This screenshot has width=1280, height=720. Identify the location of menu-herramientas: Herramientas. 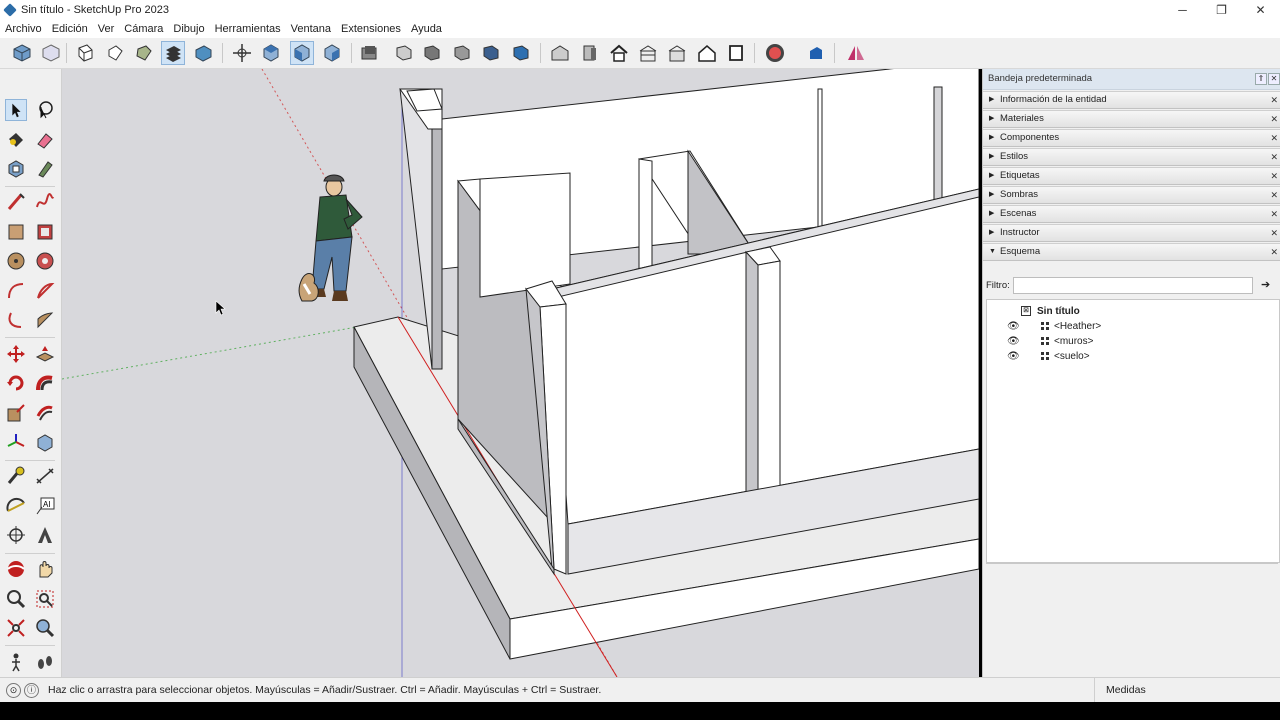
(248, 29).